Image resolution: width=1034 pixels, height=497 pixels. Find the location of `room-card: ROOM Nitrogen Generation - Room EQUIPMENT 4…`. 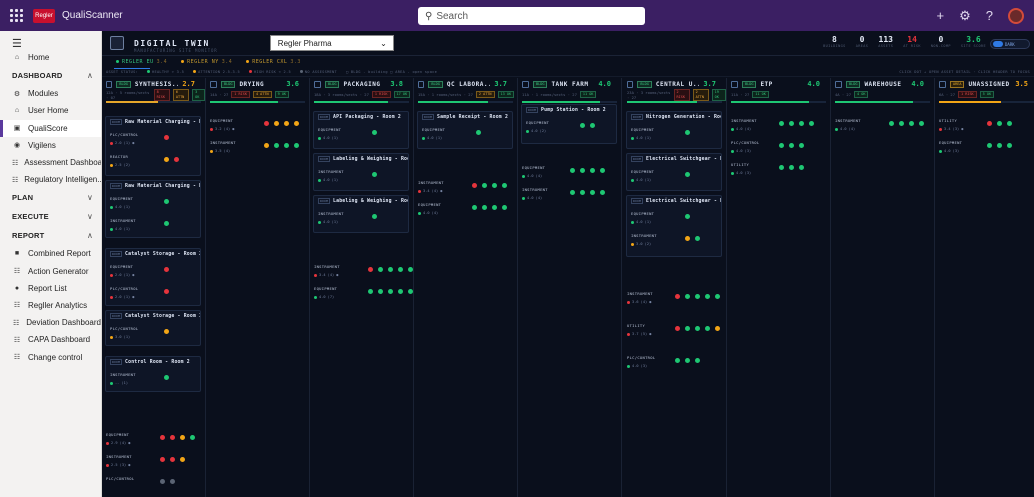

room-card: ROOM Nitrogen Generation - Room EQUIPMENT 4… is located at coordinates (674, 130).